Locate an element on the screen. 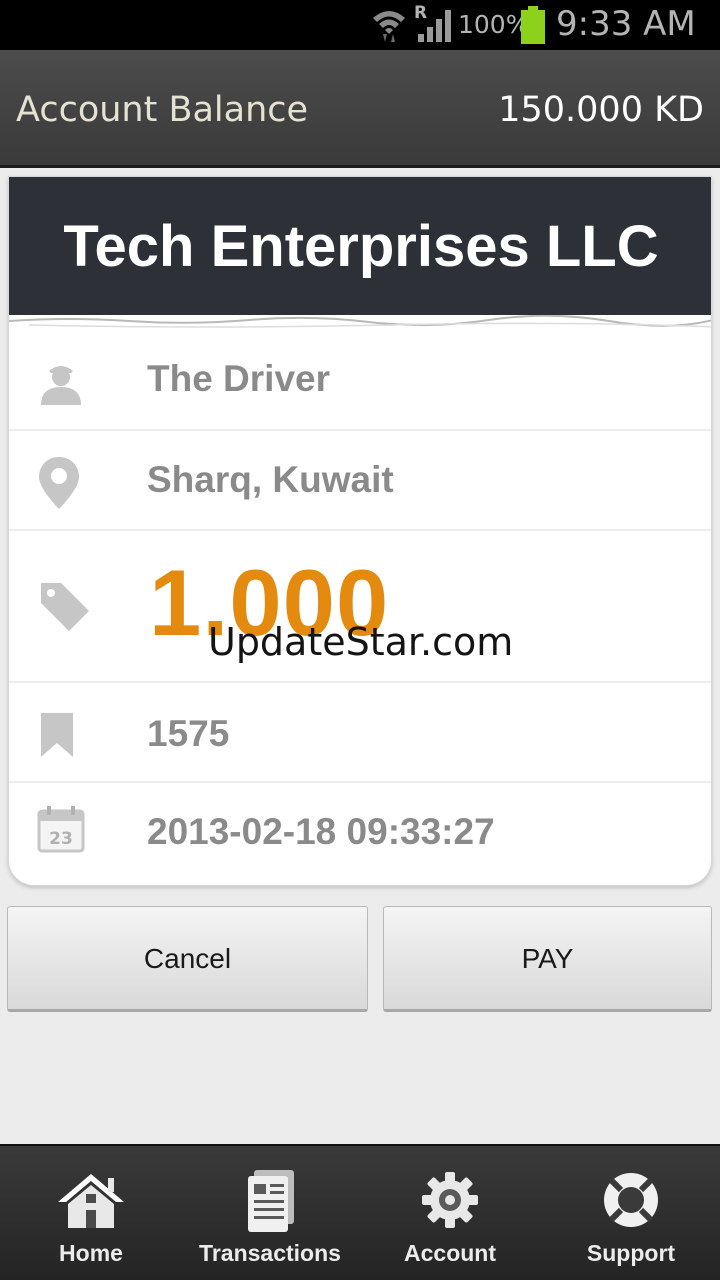 The height and width of the screenshot is (1280, 720). bookmark-icon is located at coordinates (57, 737).